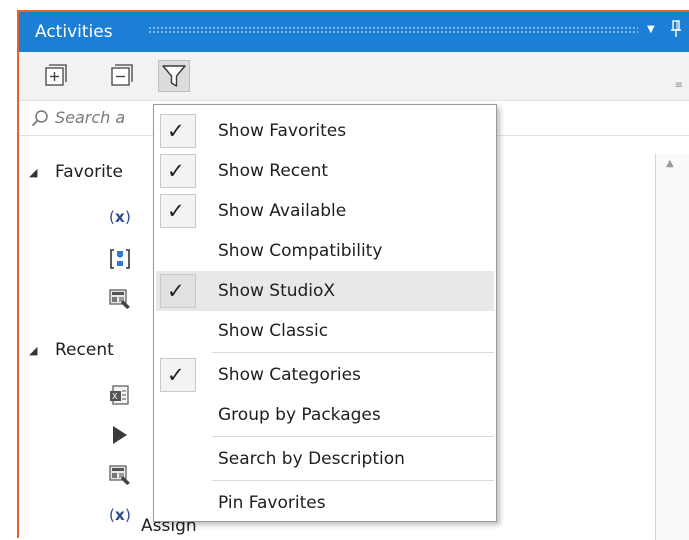 The width and height of the screenshot is (689, 540). What do you see at coordinates (120, 395) in the screenshot?
I see `excel-activity-icon: X` at bounding box center [120, 395].